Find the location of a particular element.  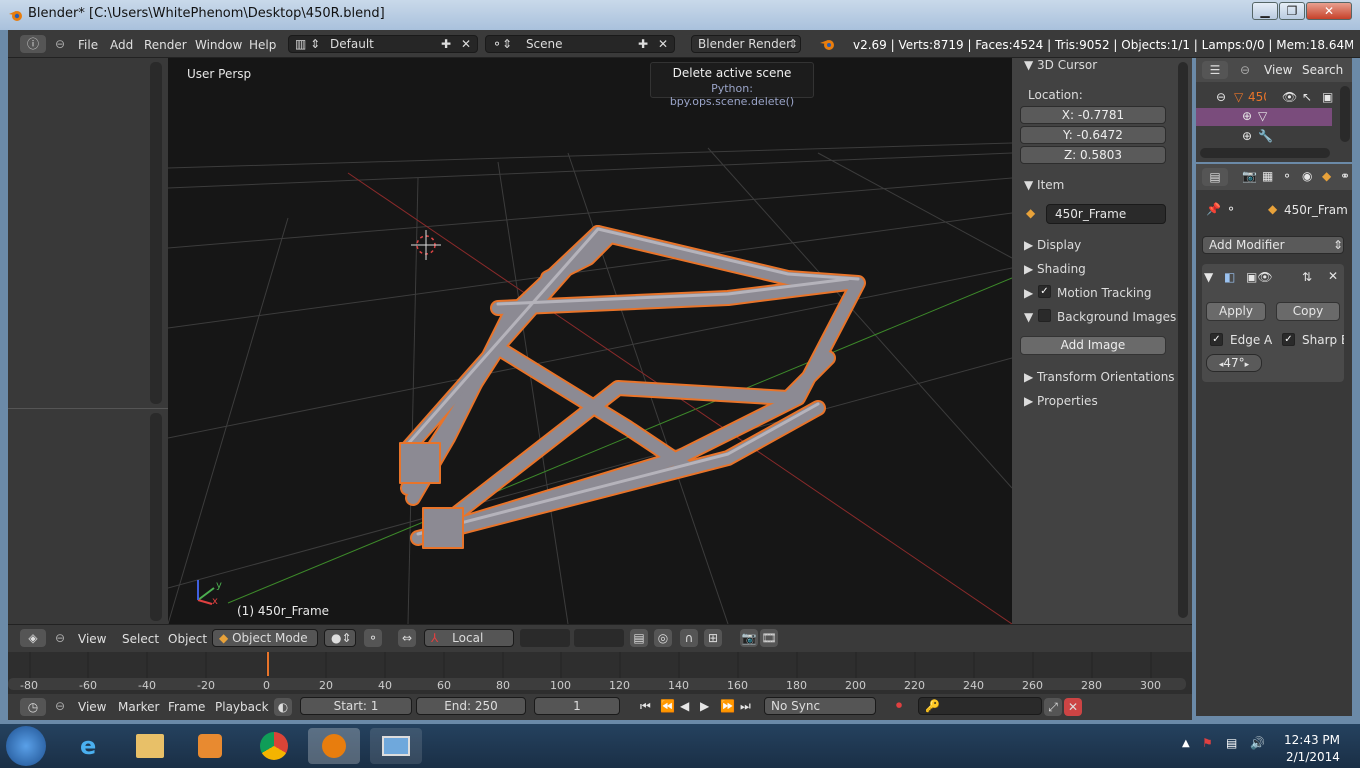

sharp-edges-checkbox: ✓ is located at coordinates (1288, 339).